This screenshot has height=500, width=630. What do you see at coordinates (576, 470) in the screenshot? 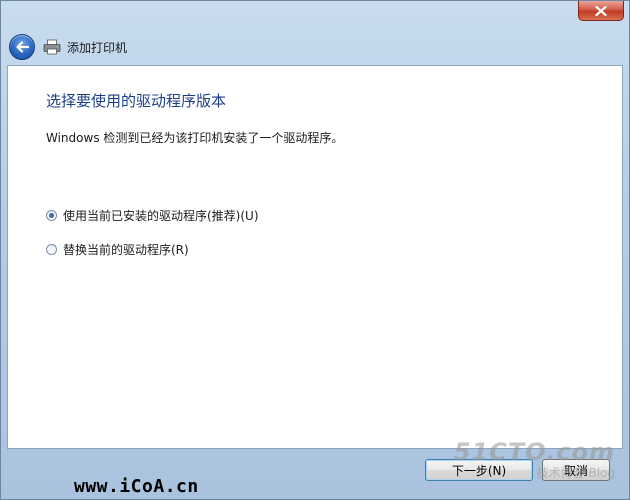
I see `cancel-button: 取消` at bounding box center [576, 470].